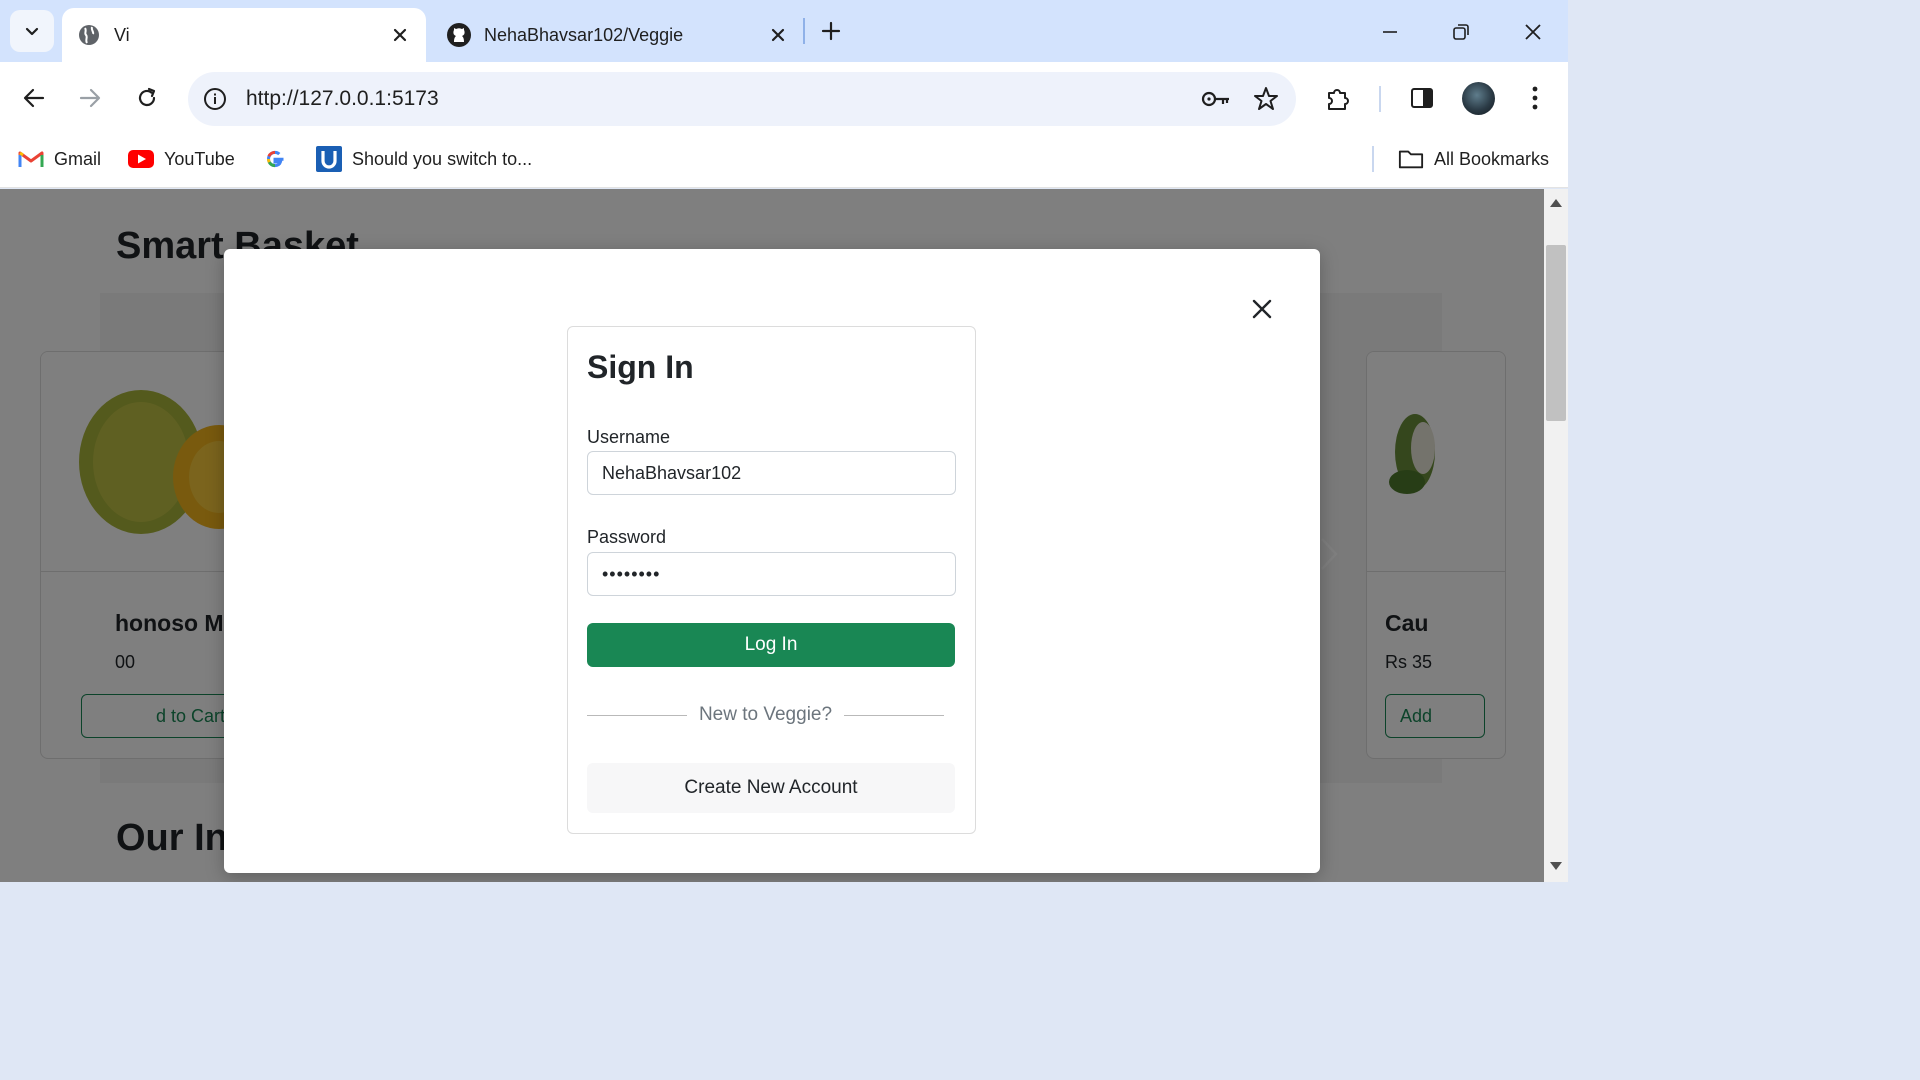  I want to click on browser-toolbar: http://127.0.0.1:5173, so click(784, 98).